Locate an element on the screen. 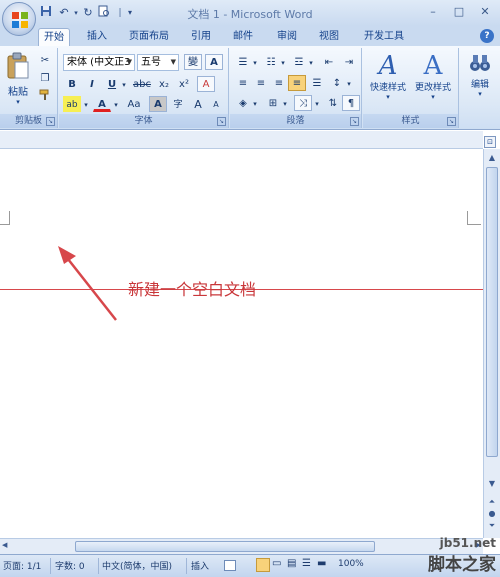  office-logo-icon is located at coordinates (20, 20).